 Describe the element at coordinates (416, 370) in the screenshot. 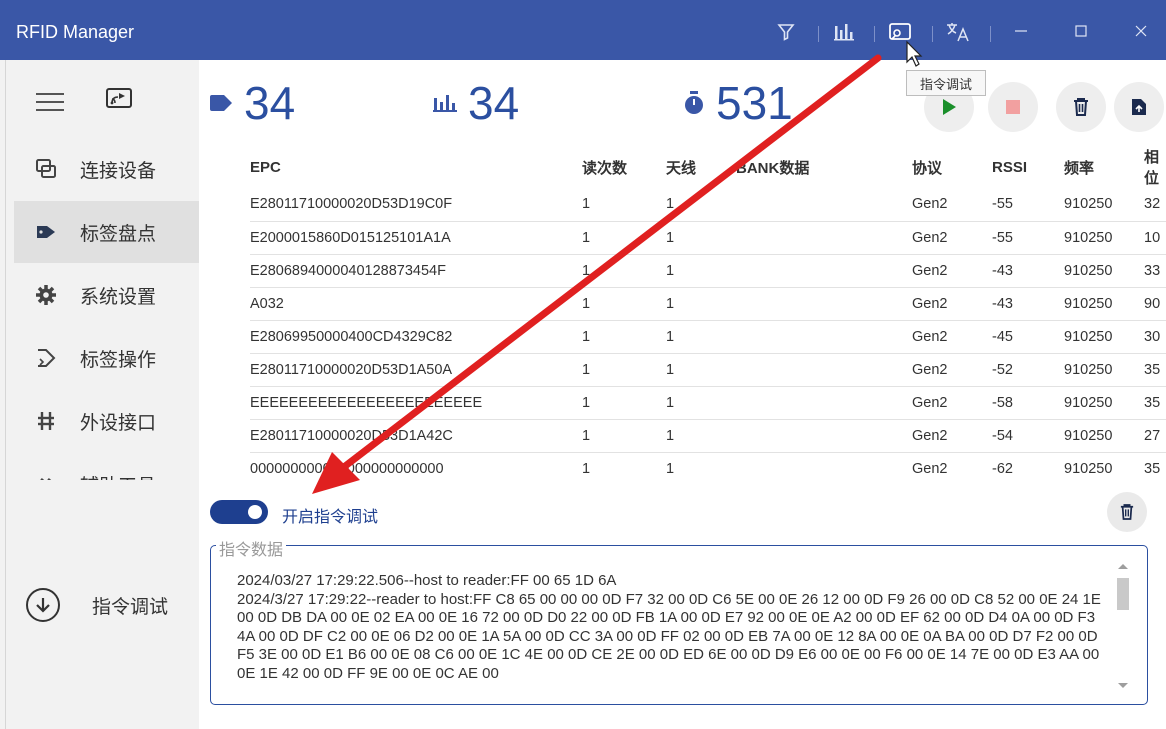

I see `epc-cell: E28011710000020D53D1A50A` at that location.